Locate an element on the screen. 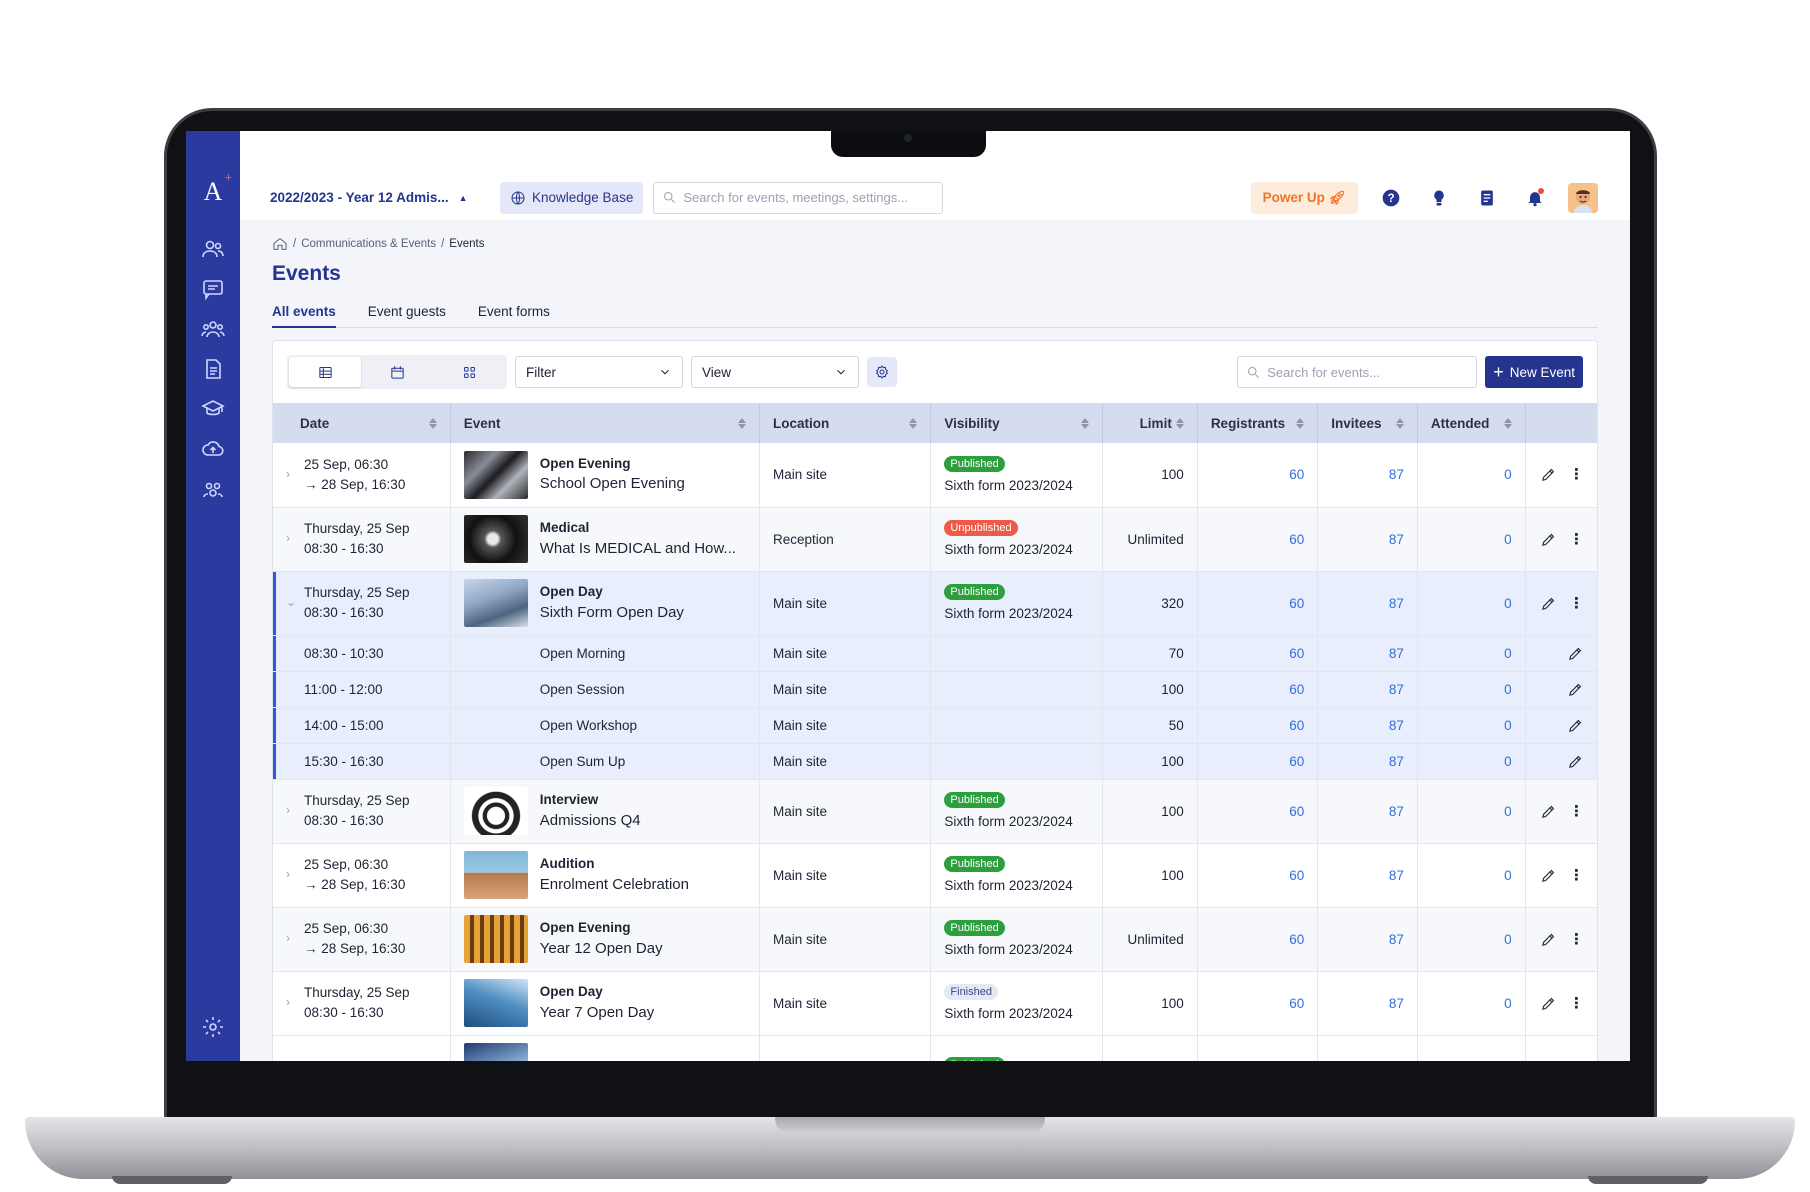 The height and width of the screenshot is (1192, 1810). app-logo: A + is located at coordinates (218, 189).